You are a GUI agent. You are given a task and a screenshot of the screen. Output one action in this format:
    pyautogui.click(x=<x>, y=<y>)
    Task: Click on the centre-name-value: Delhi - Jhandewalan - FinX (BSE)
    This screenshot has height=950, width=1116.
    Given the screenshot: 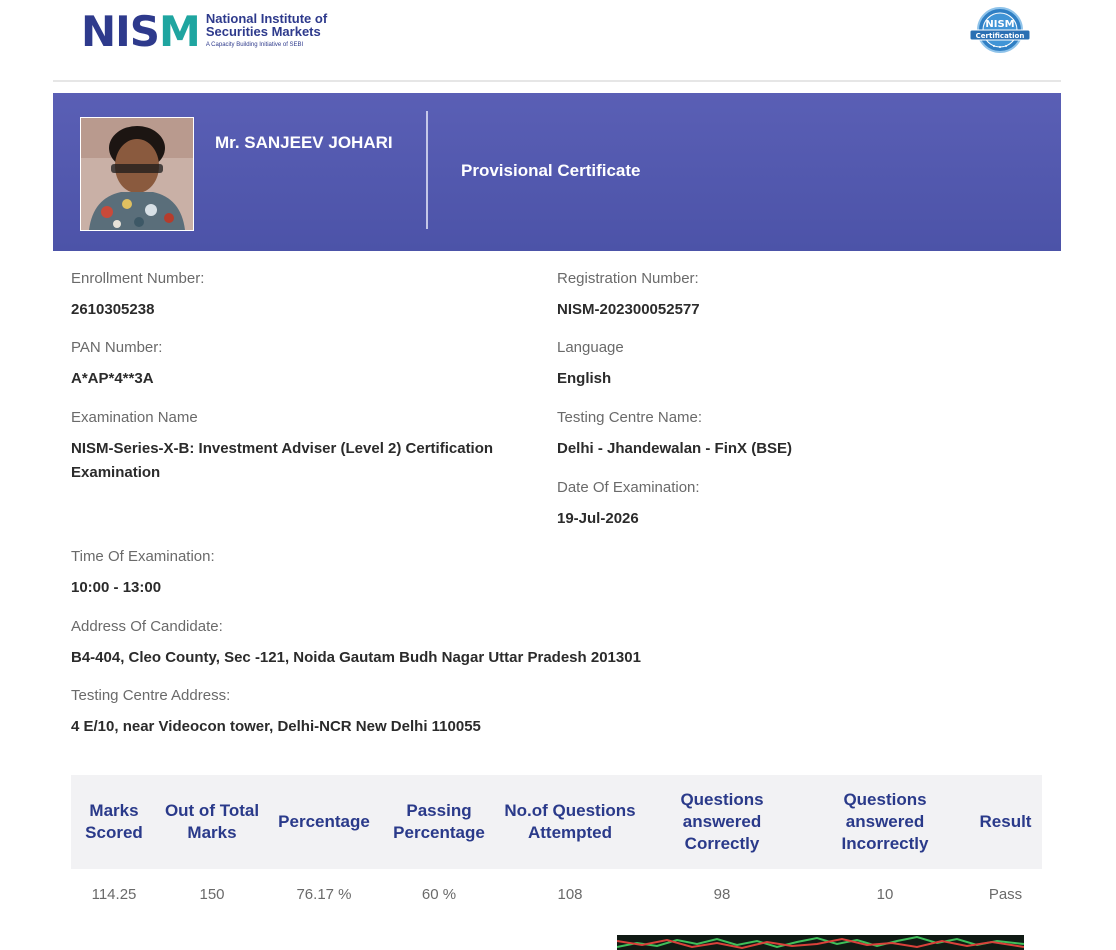 What is the action you would take?
    pyautogui.click(x=675, y=448)
    